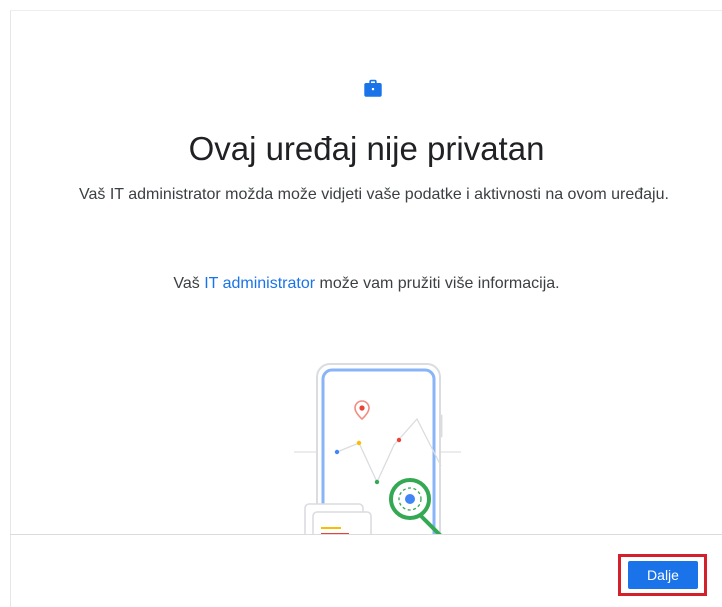 Image resolution: width=722 pixels, height=607 pixels. I want to click on info-suffix: može vam pružiti više informacija., so click(437, 283).